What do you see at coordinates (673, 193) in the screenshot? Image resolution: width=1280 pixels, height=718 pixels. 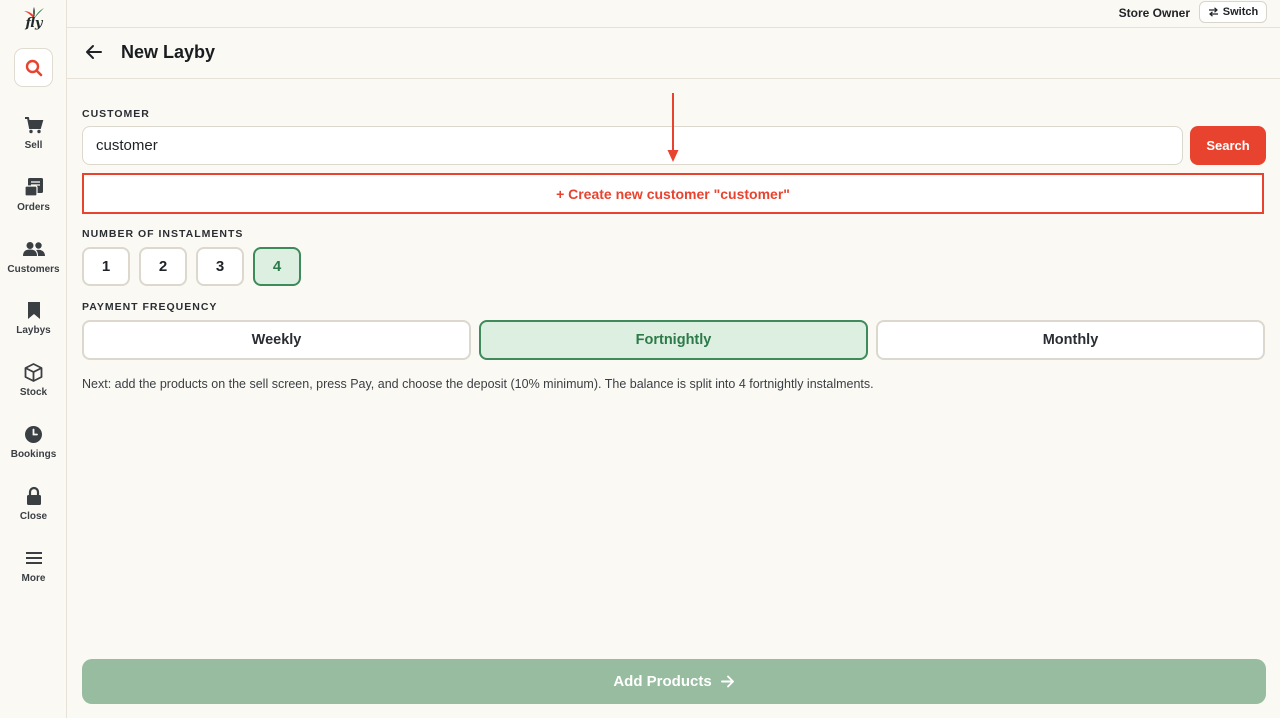 I see `create-customer-option: + Create new customer "customer"` at bounding box center [673, 193].